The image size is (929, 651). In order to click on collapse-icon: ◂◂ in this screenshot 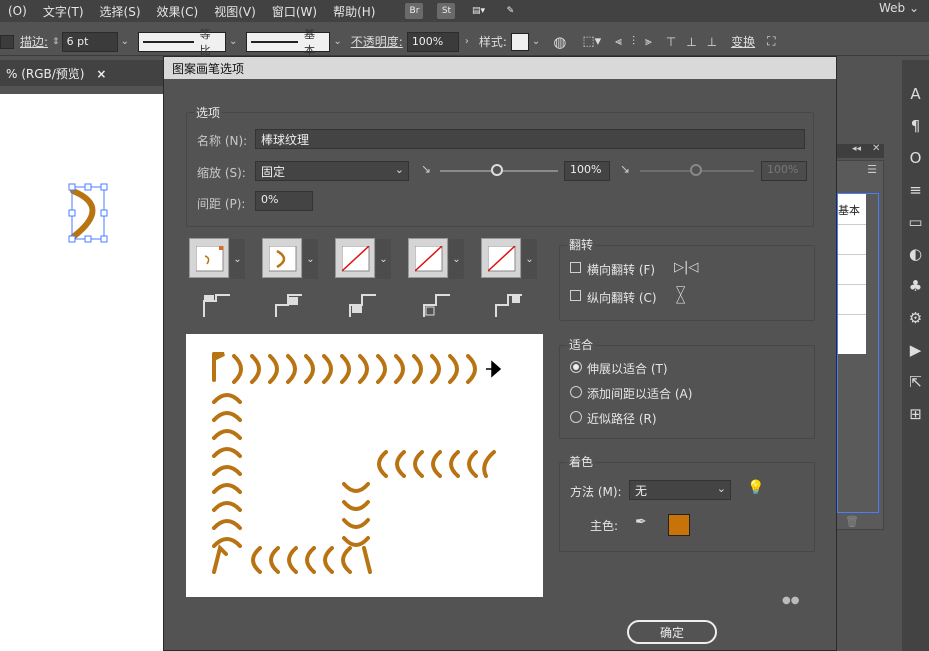, I will do `click(856, 149)`.